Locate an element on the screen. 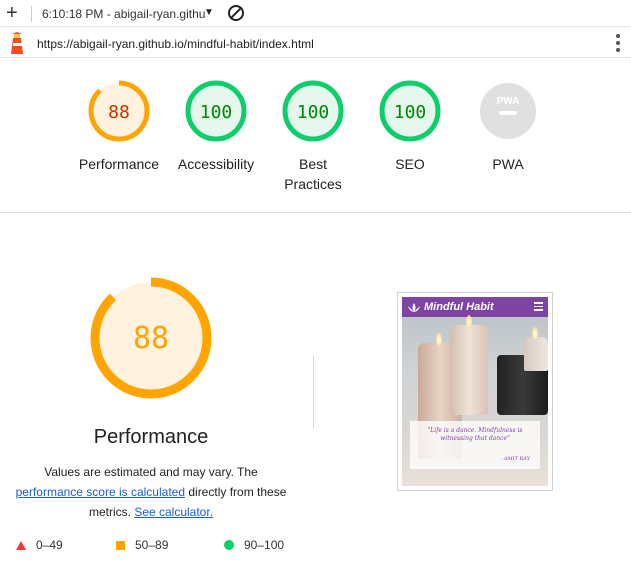 The height and width of the screenshot is (563, 631). more-options-icon is located at coordinates (618, 43).